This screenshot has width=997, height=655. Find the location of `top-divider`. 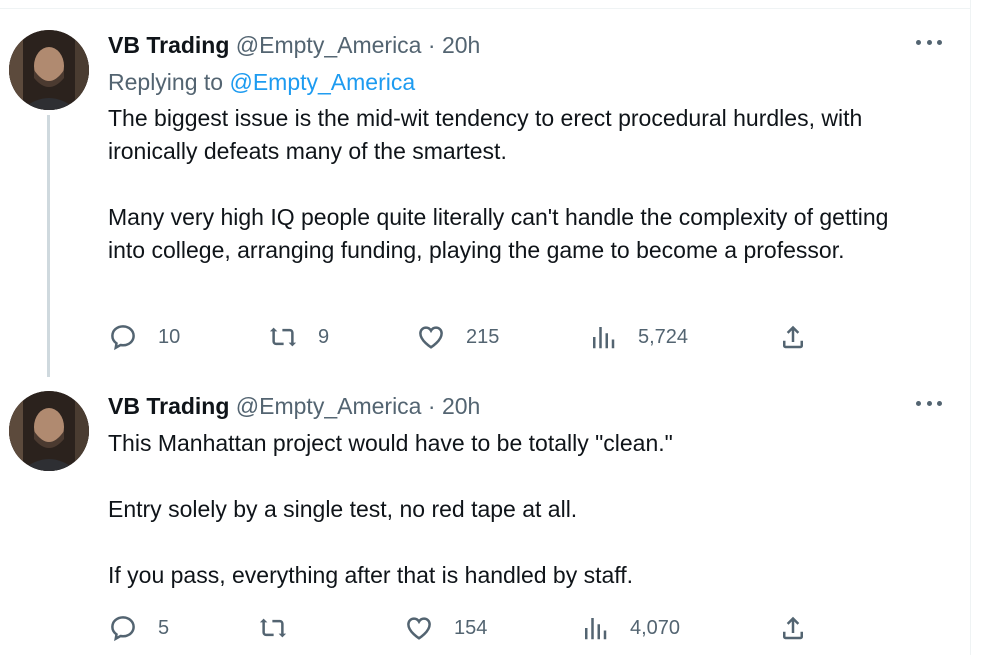

top-divider is located at coordinates (485, 8).